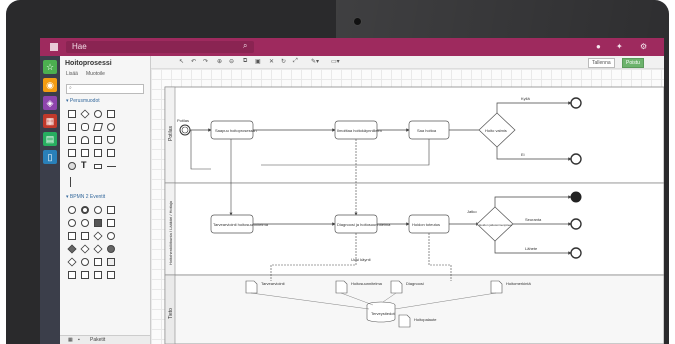 This screenshot has width=675, height=344. Describe the element at coordinates (50, 121) in the screenshot. I see `calendar-icon: ▦` at that location.